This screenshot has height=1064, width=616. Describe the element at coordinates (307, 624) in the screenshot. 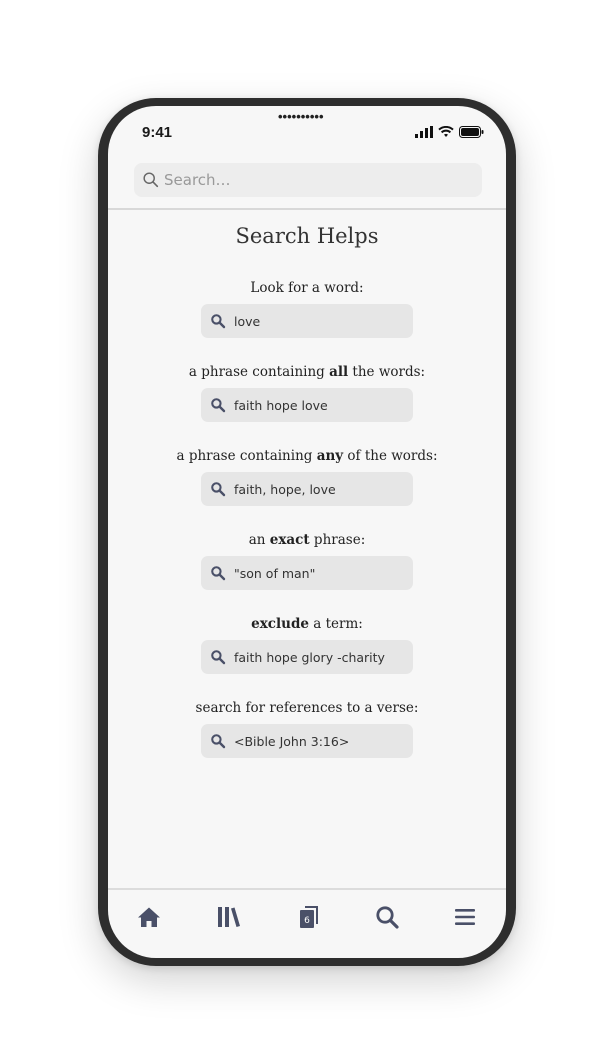

I see `help-label: exclude a term:` at that location.